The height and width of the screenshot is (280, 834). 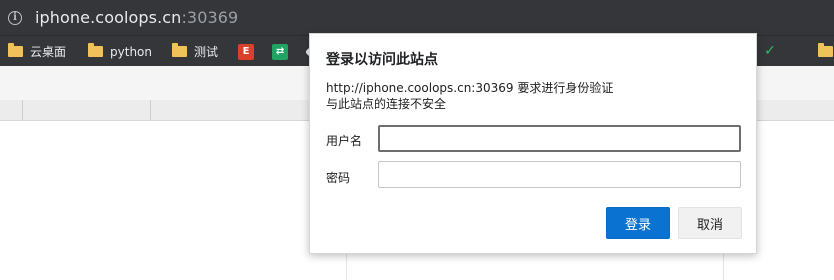 I want to click on bookmark-folder-right, so click(x=824, y=51).